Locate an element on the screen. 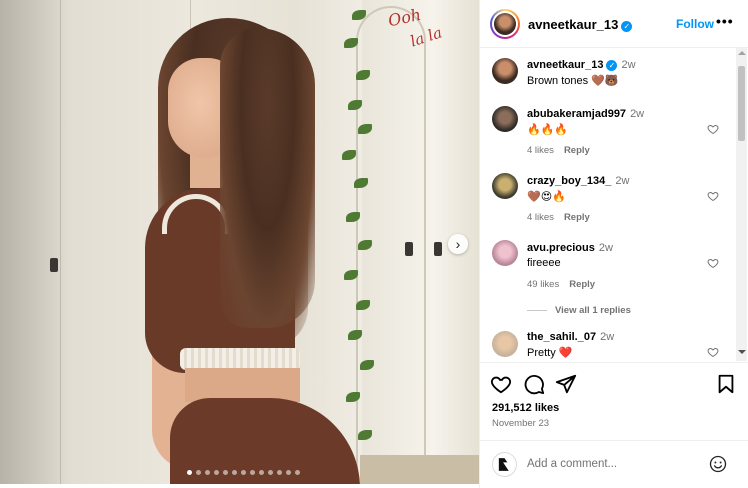 The image size is (748, 488). post-date: November 23 is located at coordinates (520, 423).